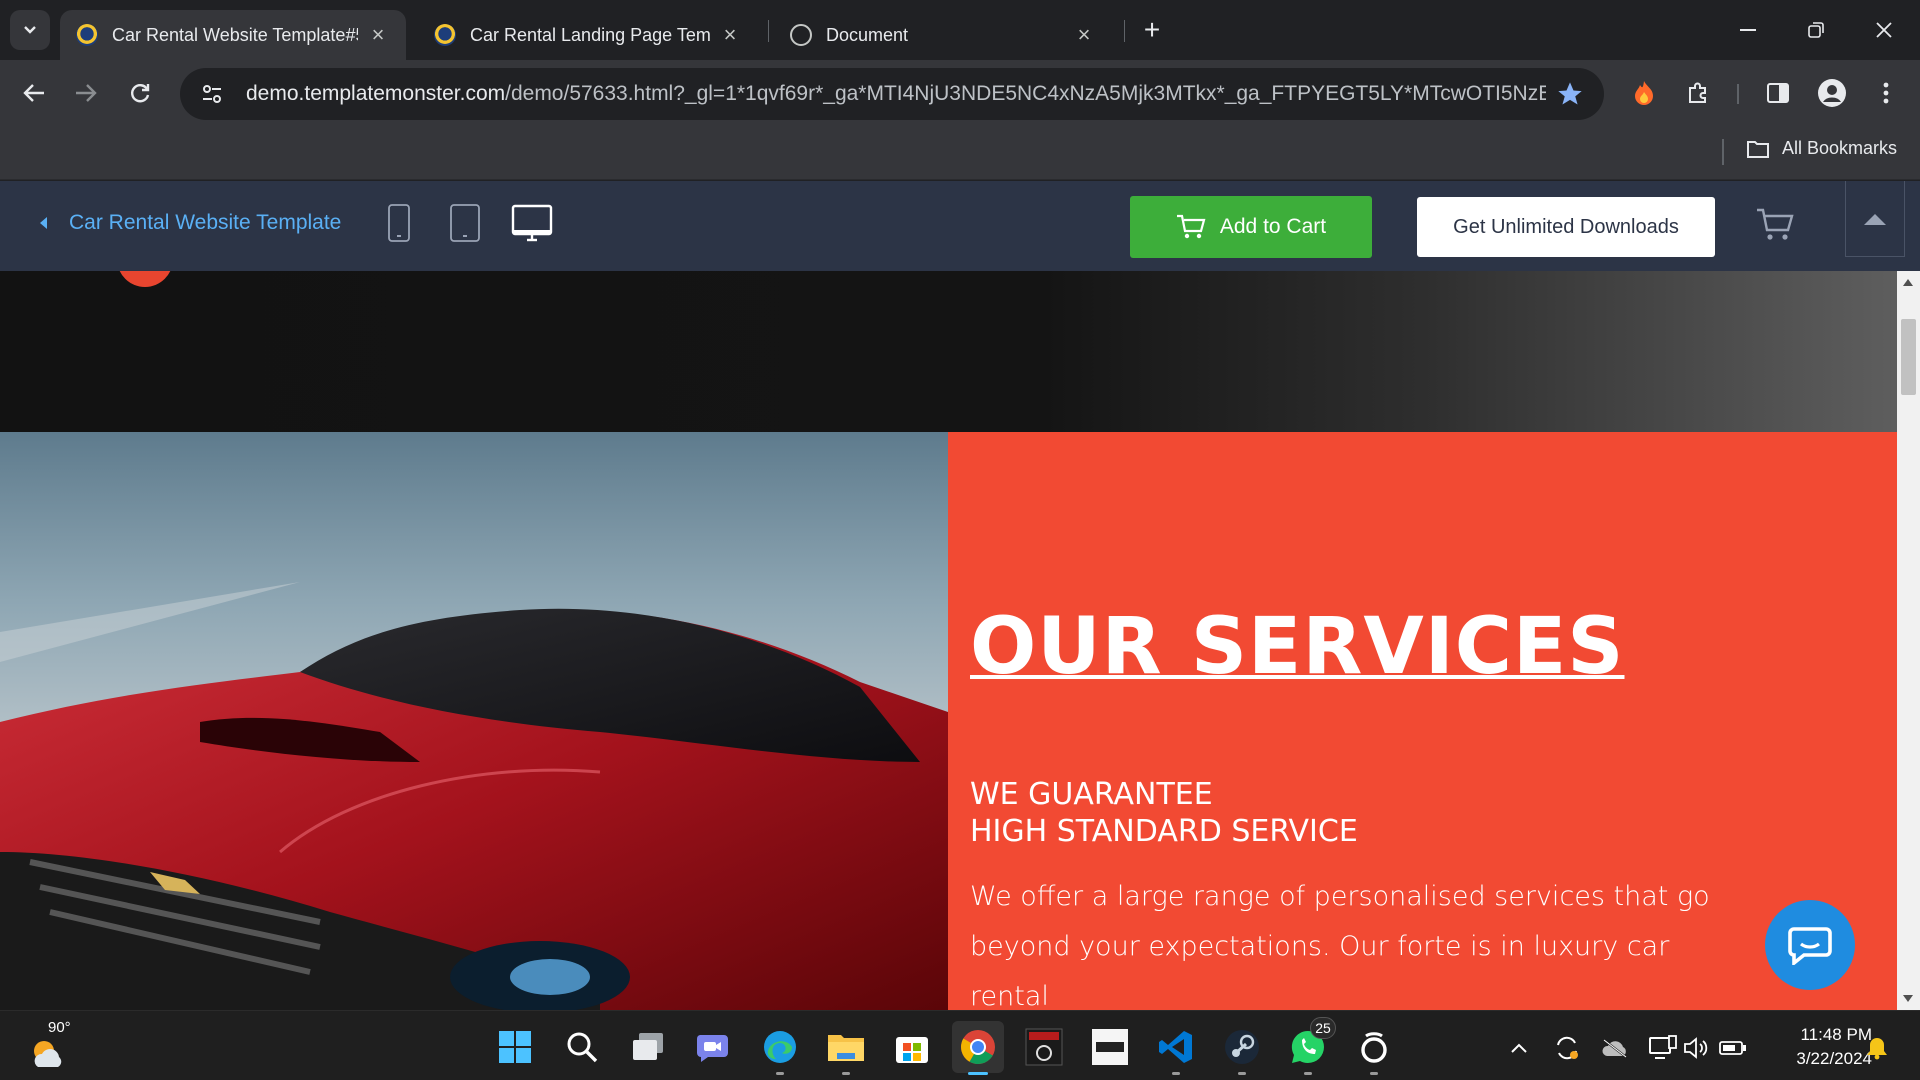  What do you see at coordinates (233, 35) in the screenshot?
I see `tab-car-rental-template: Car Rental Website Template#5 ×` at bounding box center [233, 35].